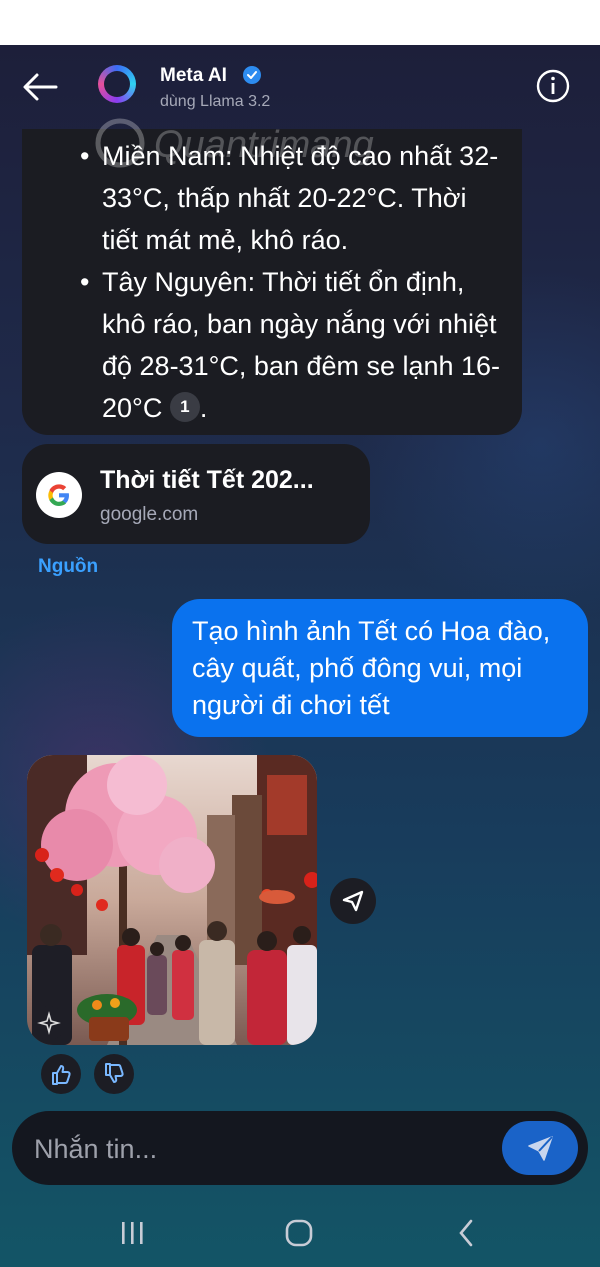 This screenshot has width=600, height=1267. Describe the element at coordinates (540, 1148) in the screenshot. I see `send-icon` at that location.